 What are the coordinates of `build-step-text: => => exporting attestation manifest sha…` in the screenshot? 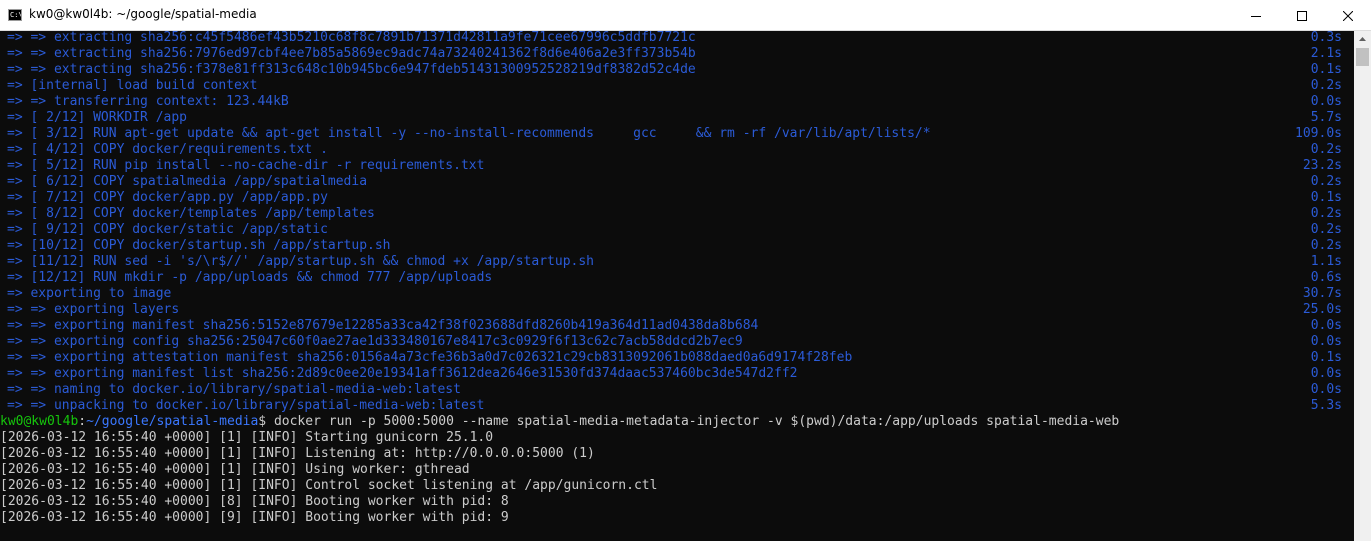 It's located at (430, 357).